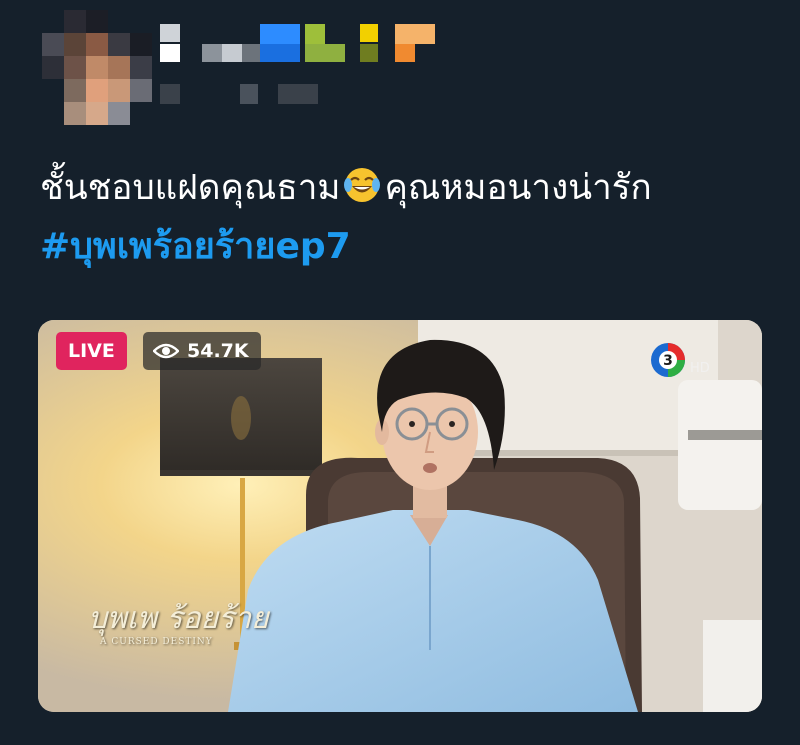 The height and width of the screenshot is (745, 800). I want to click on show-title-text: บุพเพ ร้อยร้าย, so click(178, 618).